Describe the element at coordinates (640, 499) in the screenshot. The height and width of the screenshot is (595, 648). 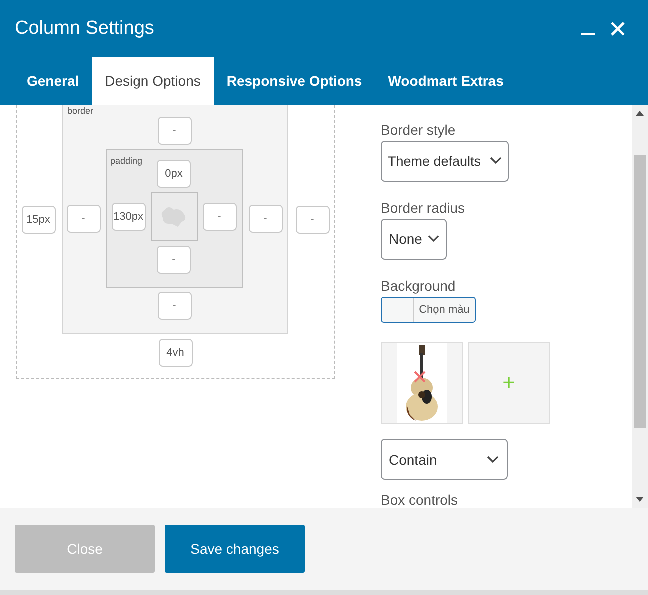
I see `scroll-down-icon` at that location.